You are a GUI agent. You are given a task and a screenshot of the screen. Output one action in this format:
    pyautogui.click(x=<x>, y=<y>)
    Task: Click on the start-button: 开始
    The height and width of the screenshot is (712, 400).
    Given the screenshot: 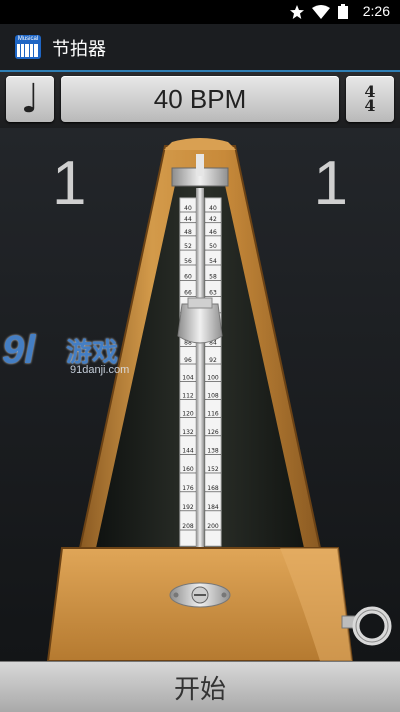 What is the action you would take?
    pyautogui.click(x=200, y=686)
    